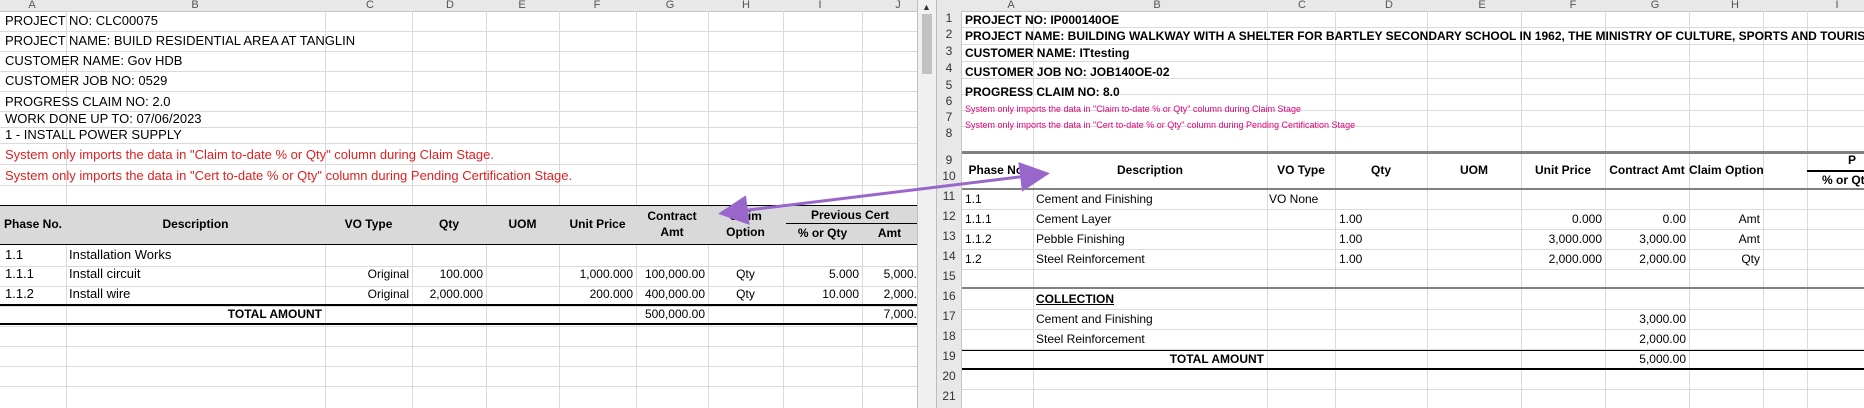  Describe the element at coordinates (889, 274) in the screenshot. I see `row-prev-amt: 5,000.` at that location.